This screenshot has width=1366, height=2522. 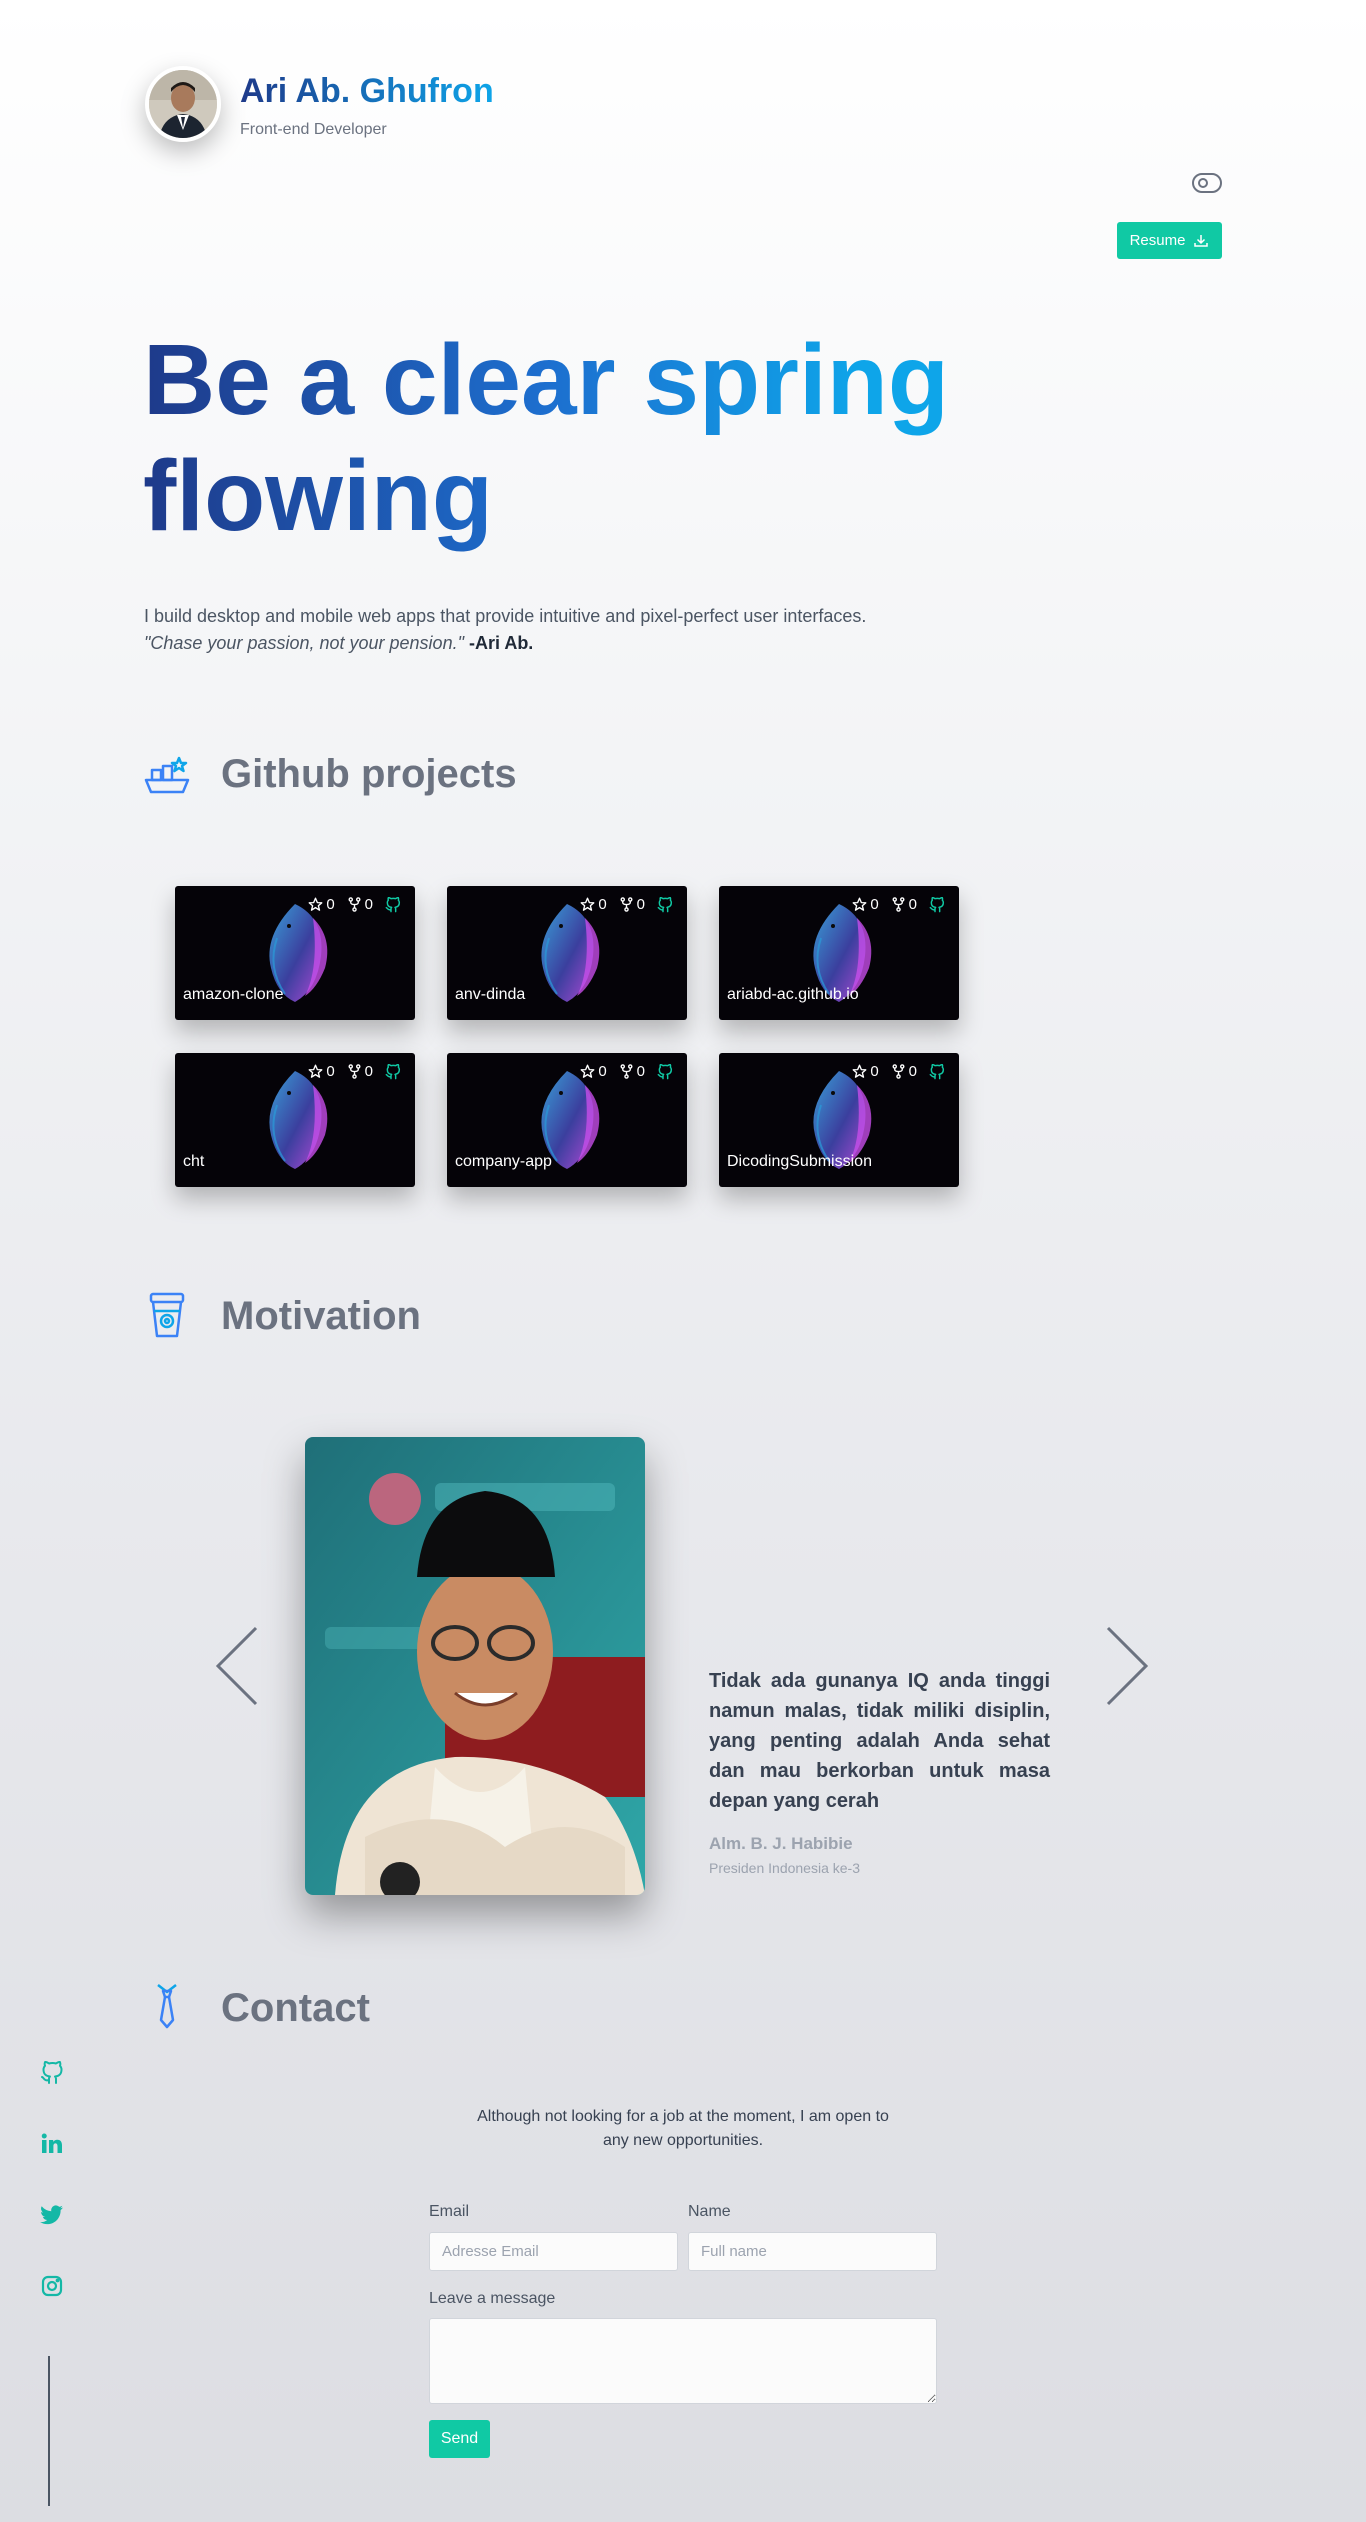 What do you see at coordinates (1201, 240) in the screenshot?
I see `download-icon` at bounding box center [1201, 240].